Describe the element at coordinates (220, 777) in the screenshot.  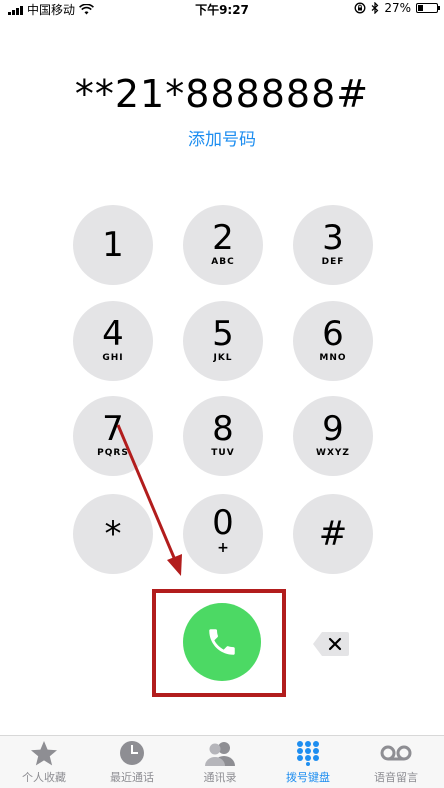
I see `tab-label: 通讯录` at that location.